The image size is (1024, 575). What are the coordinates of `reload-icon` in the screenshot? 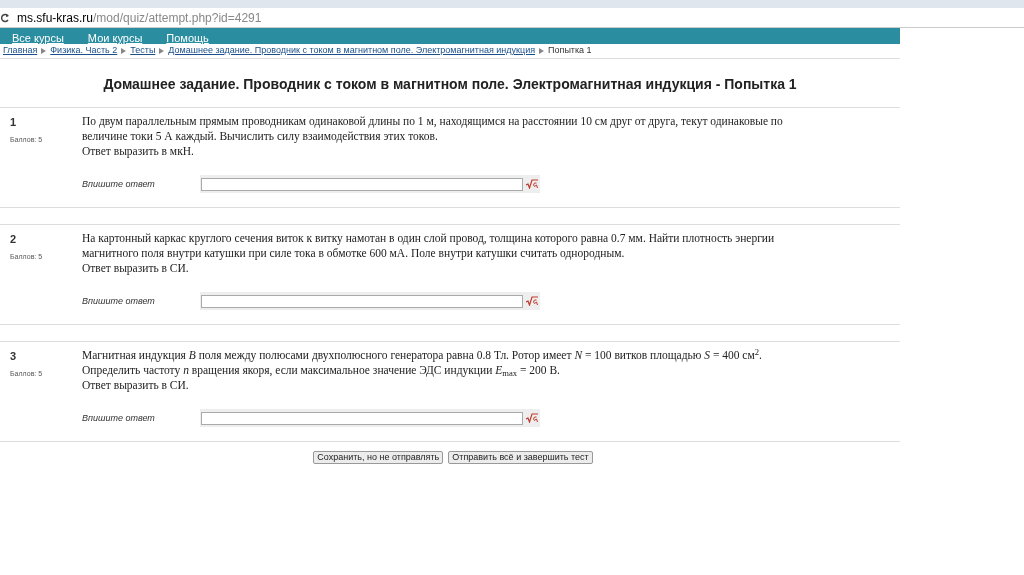 It's located at (5, 17).